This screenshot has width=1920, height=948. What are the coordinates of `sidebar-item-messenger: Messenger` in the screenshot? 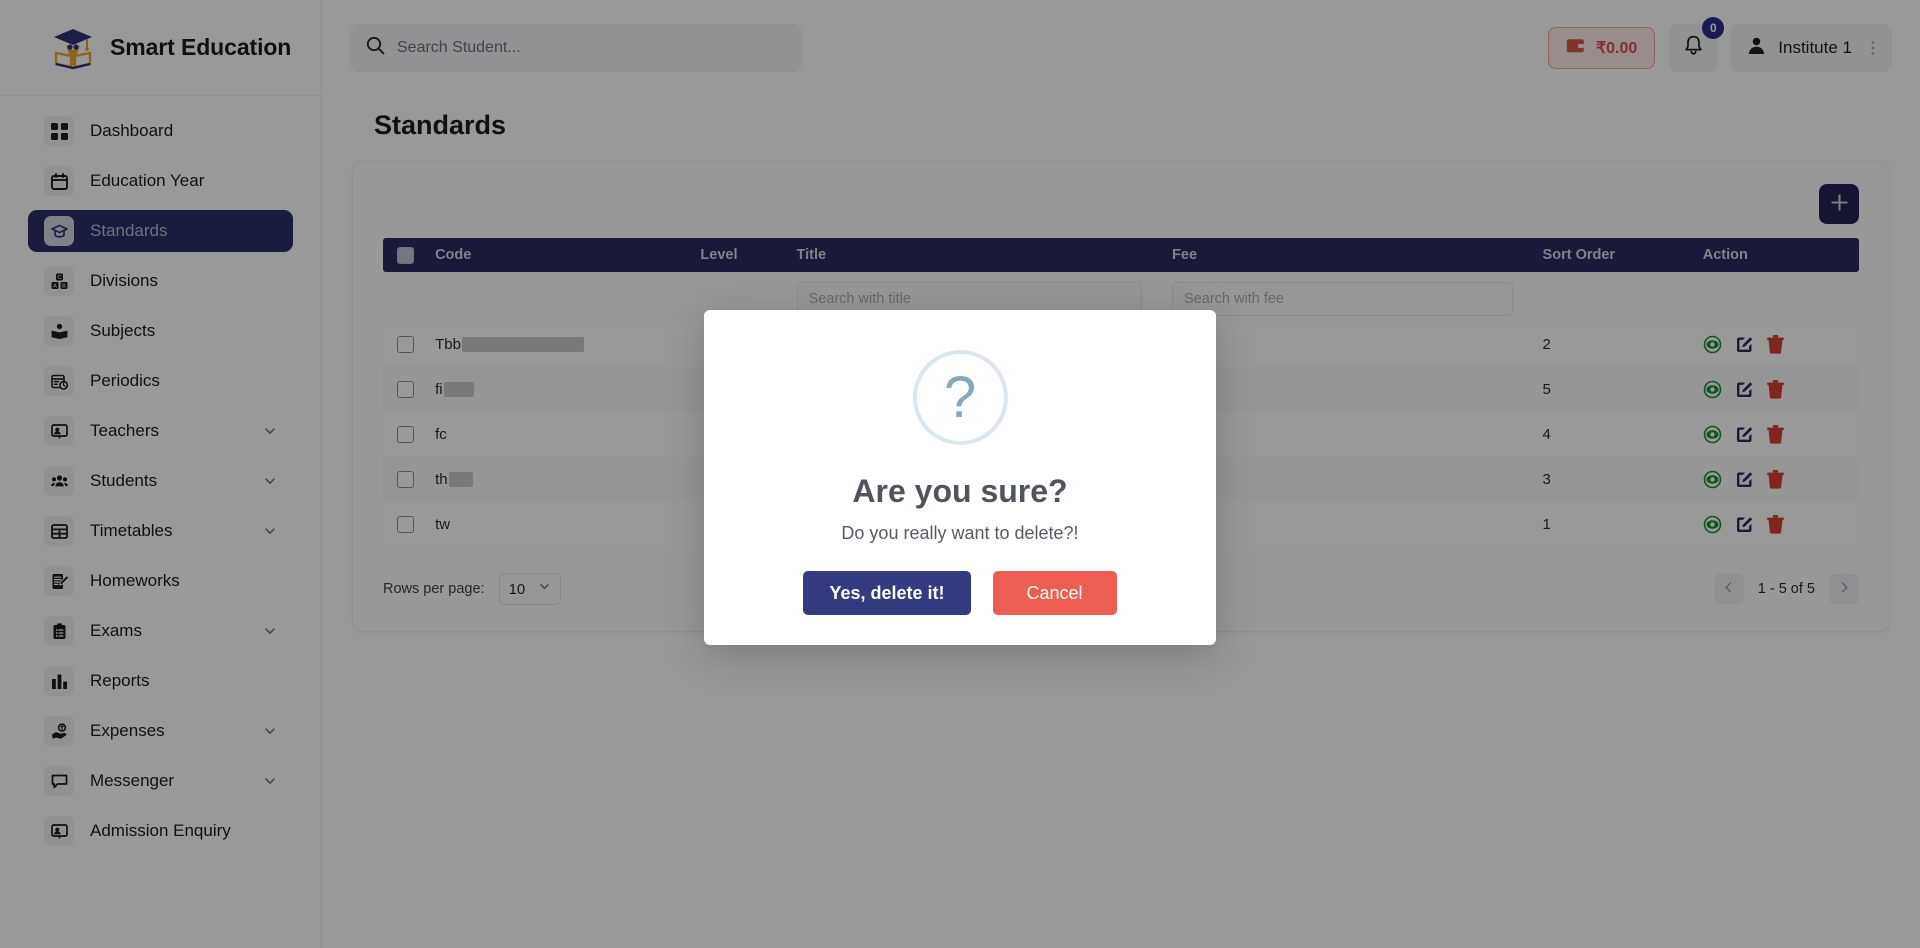 It's located at (160, 781).